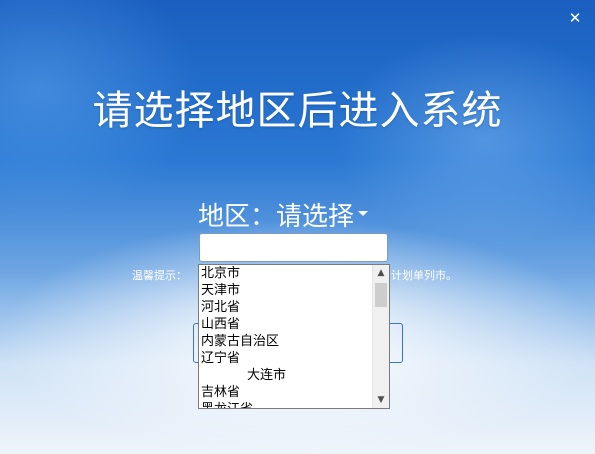 The width and height of the screenshot is (595, 454). What do you see at coordinates (381, 400) in the screenshot?
I see `scroll-down-icon: ▼` at bounding box center [381, 400].